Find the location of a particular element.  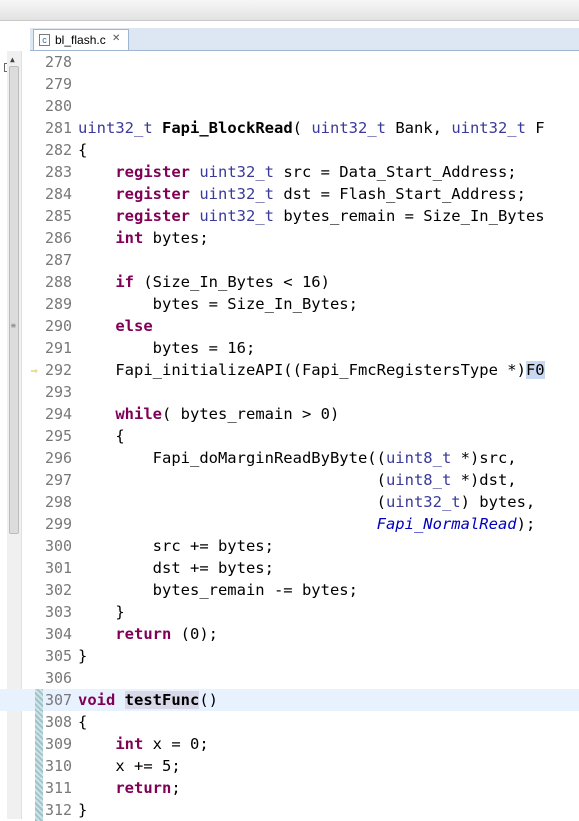

line-number: 296 is located at coordinates (59, 458).